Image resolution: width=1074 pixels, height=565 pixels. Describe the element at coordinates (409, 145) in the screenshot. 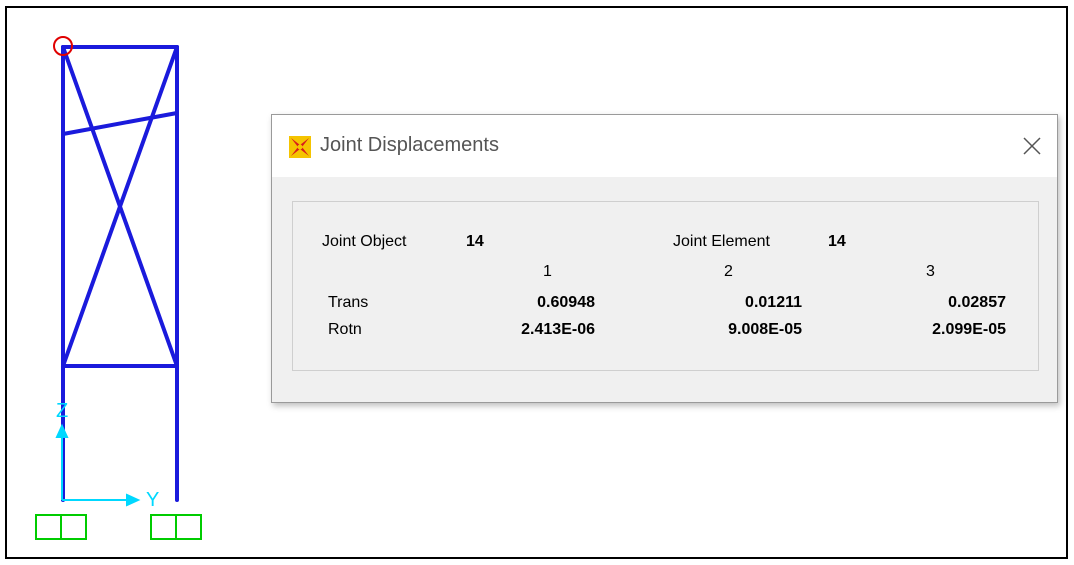

I see `dialog-title: Joint Displacements` at that location.